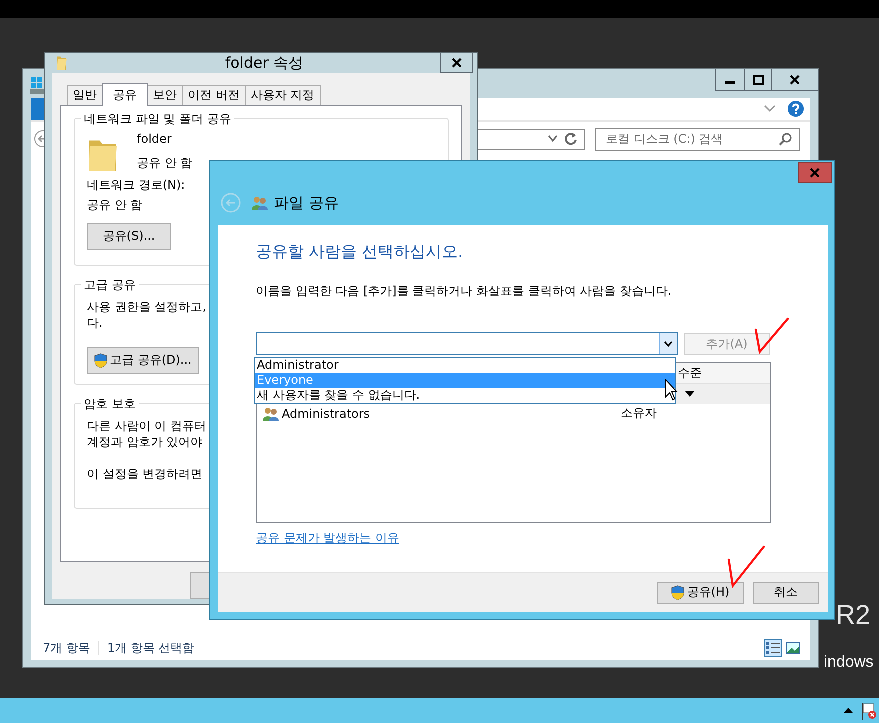  Describe the element at coordinates (869, 711) in the screenshot. I see `flag-icon` at that location.